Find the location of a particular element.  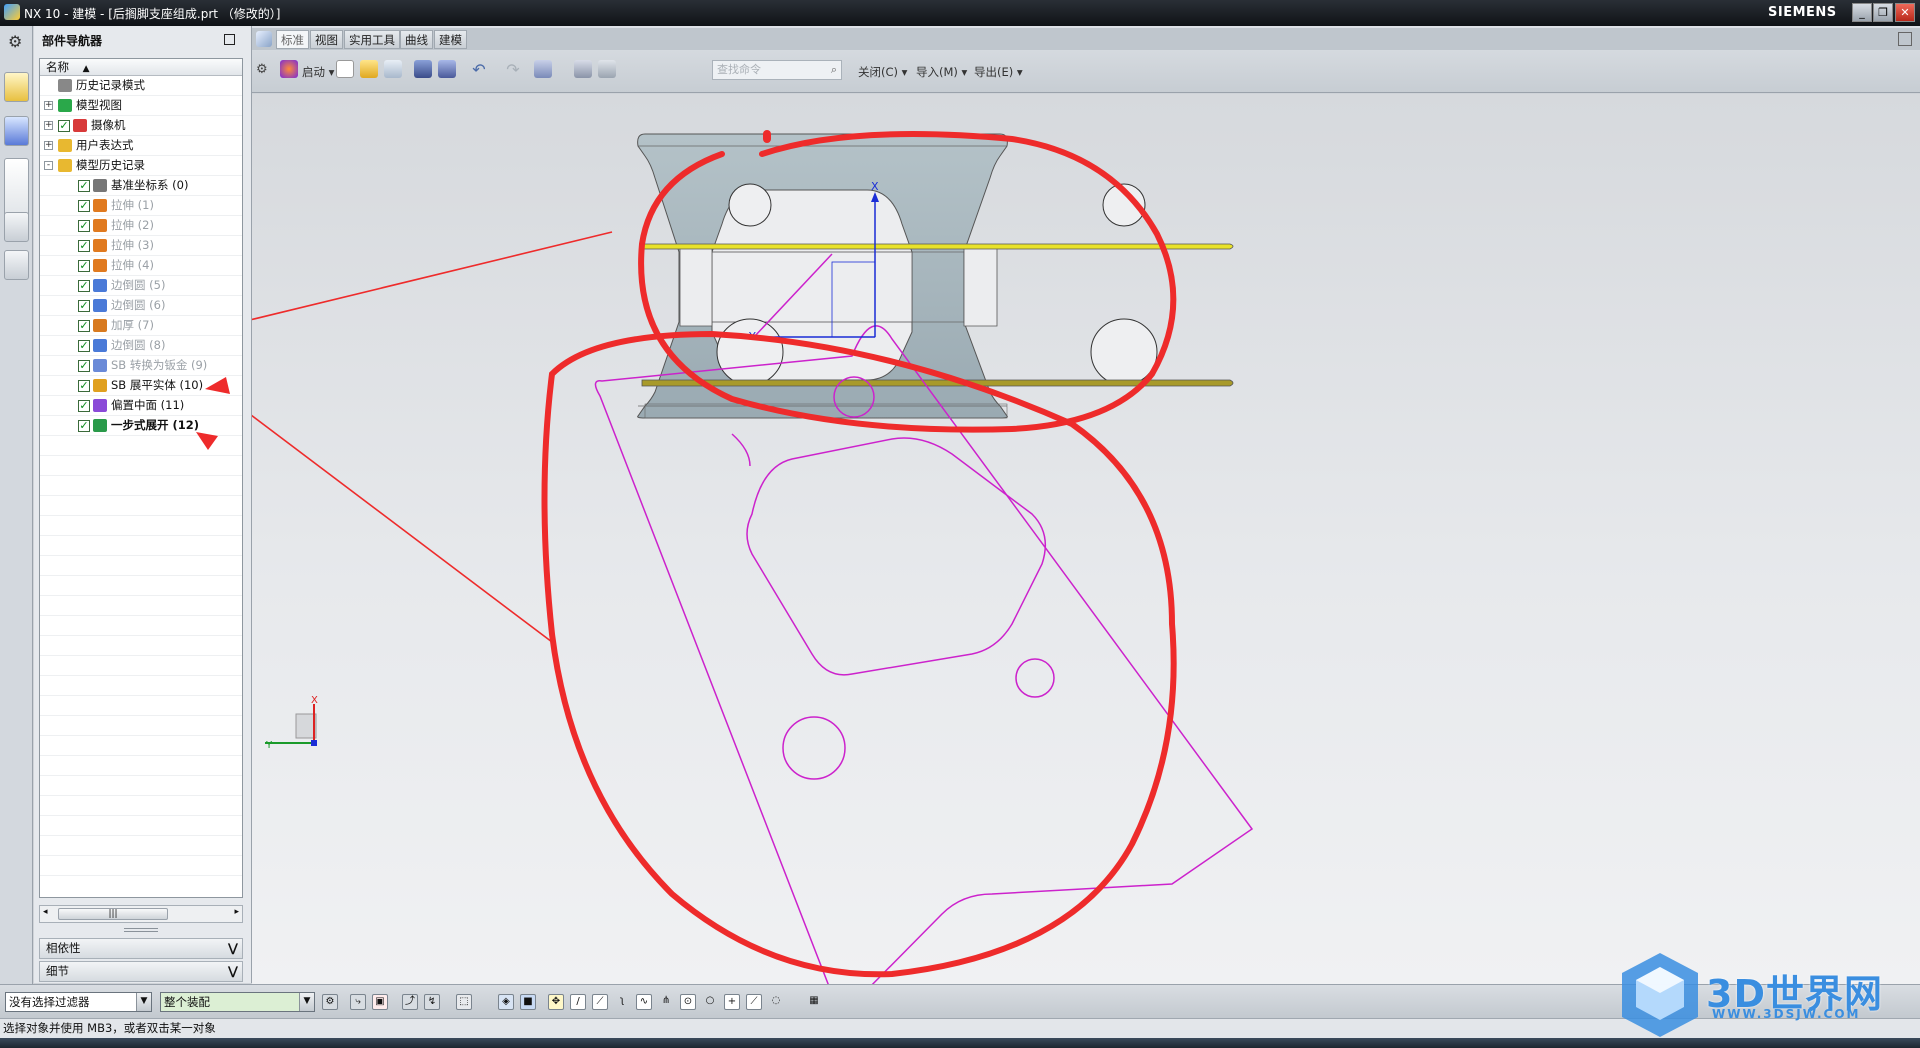

snap-existing-point-icon: + is located at coordinates (732, 1002).